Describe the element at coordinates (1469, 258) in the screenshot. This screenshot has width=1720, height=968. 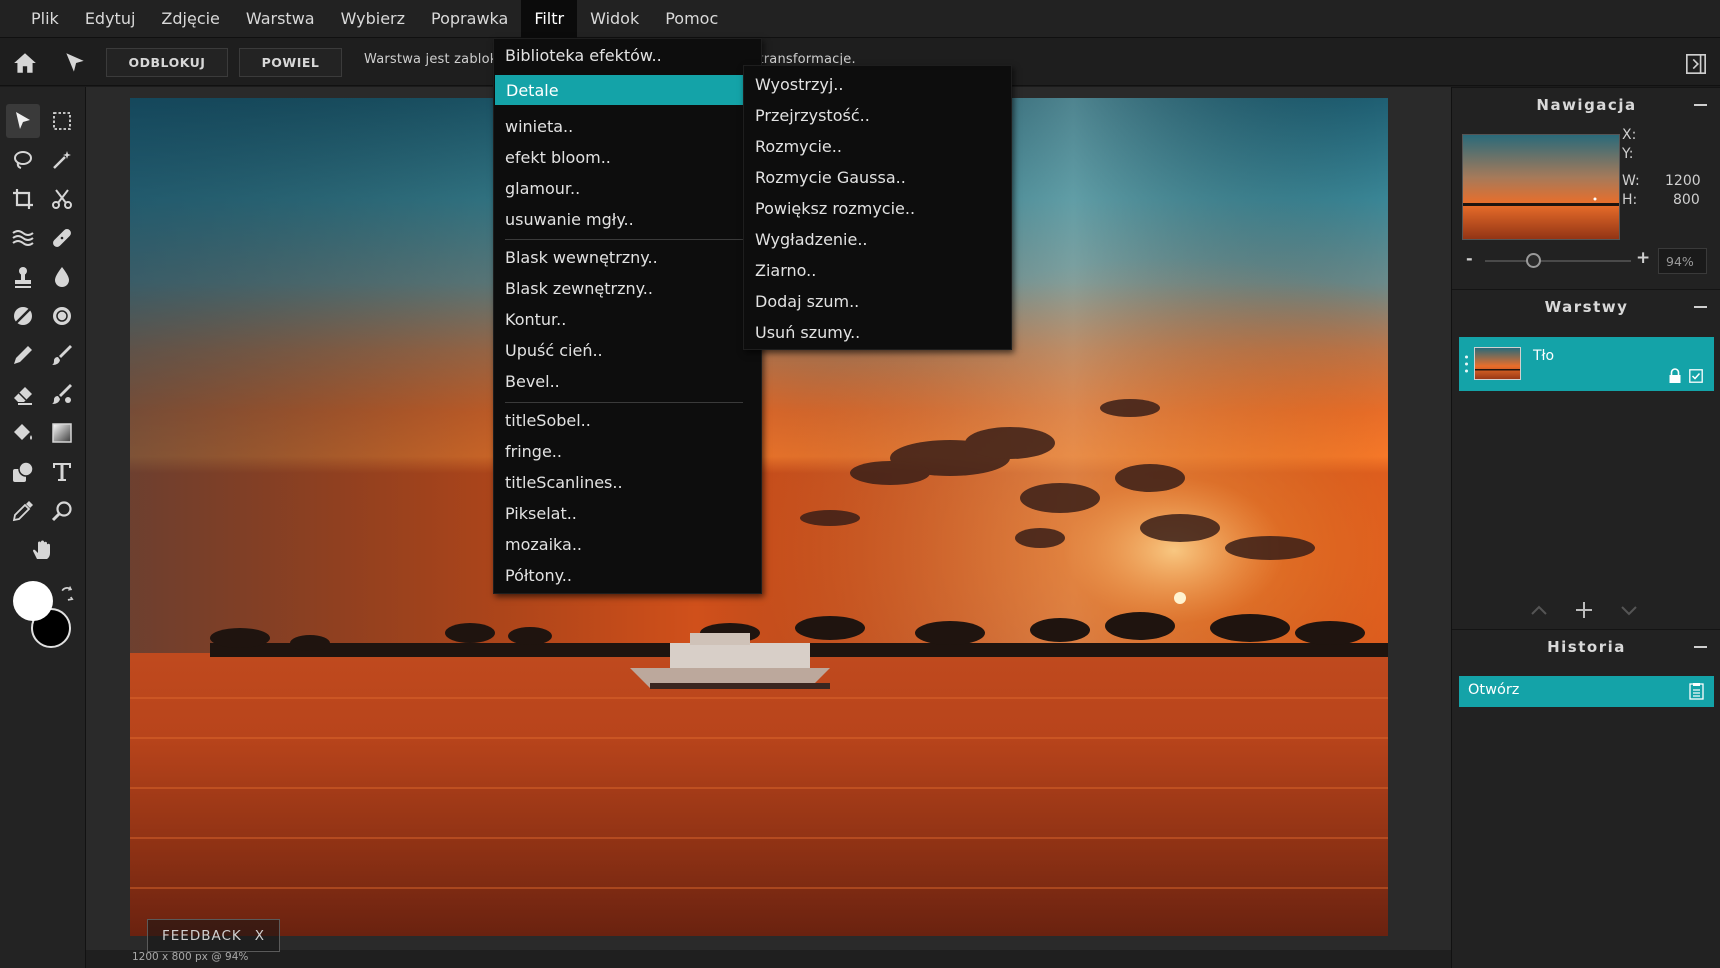
I see `zoom-out-button: -` at that location.